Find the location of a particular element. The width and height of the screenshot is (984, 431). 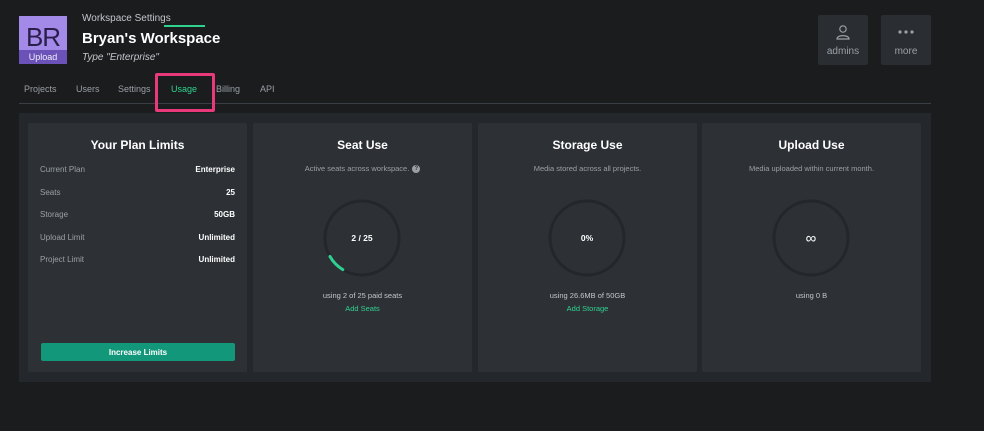

limit-row-project-limit: Project Limit Unlimited is located at coordinates (137, 266).